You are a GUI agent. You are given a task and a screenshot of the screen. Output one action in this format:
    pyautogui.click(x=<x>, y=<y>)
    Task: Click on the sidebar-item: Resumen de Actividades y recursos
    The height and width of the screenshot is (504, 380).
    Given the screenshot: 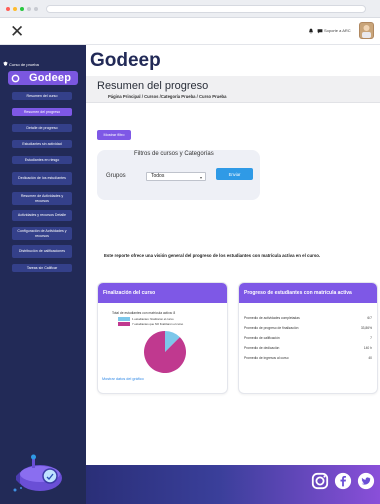 What is the action you would take?
    pyautogui.click(x=42, y=198)
    